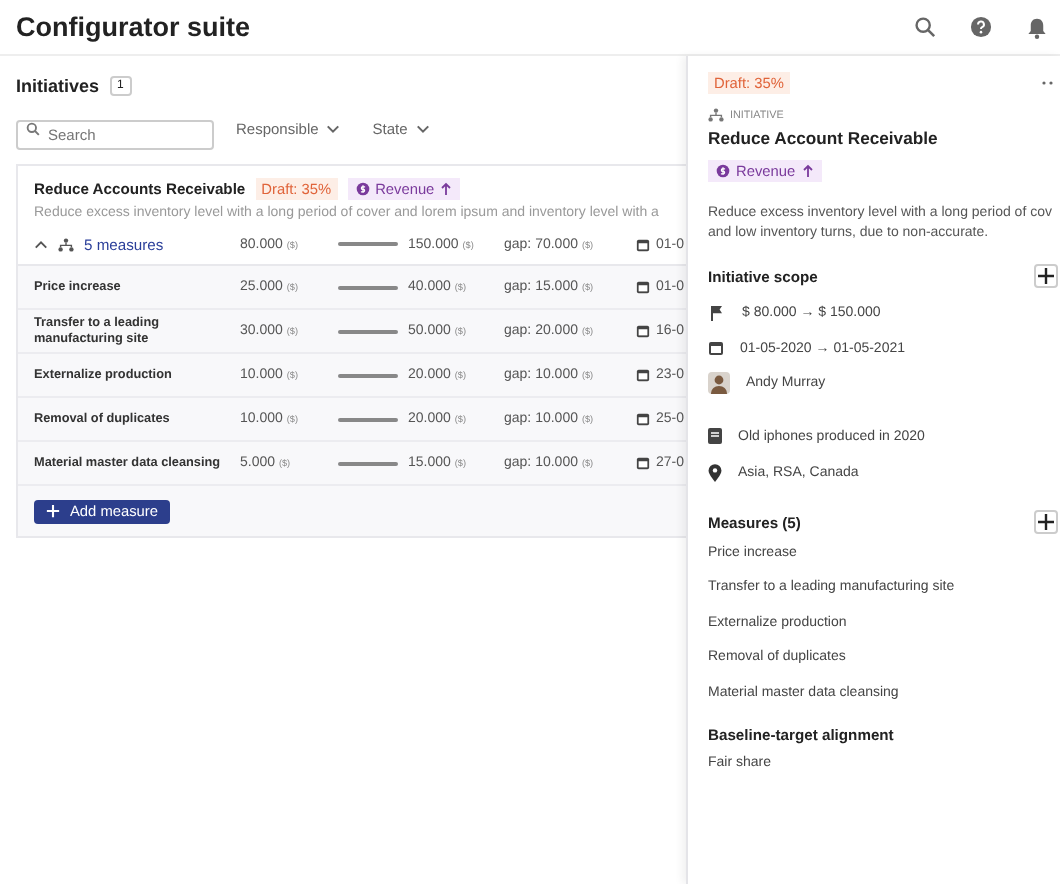 This screenshot has height=884, width=1060. What do you see at coordinates (824, 138) in the screenshot?
I see `initiative-title: Reduce Account Receivable` at bounding box center [824, 138].